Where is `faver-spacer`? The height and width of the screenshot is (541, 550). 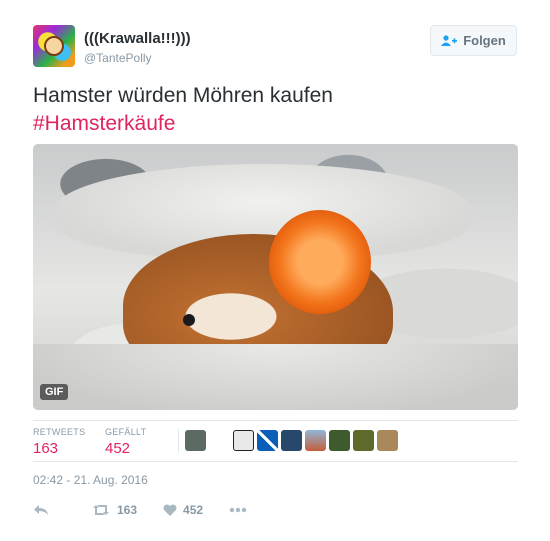
faver-spacer is located at coordinates (219, 440).